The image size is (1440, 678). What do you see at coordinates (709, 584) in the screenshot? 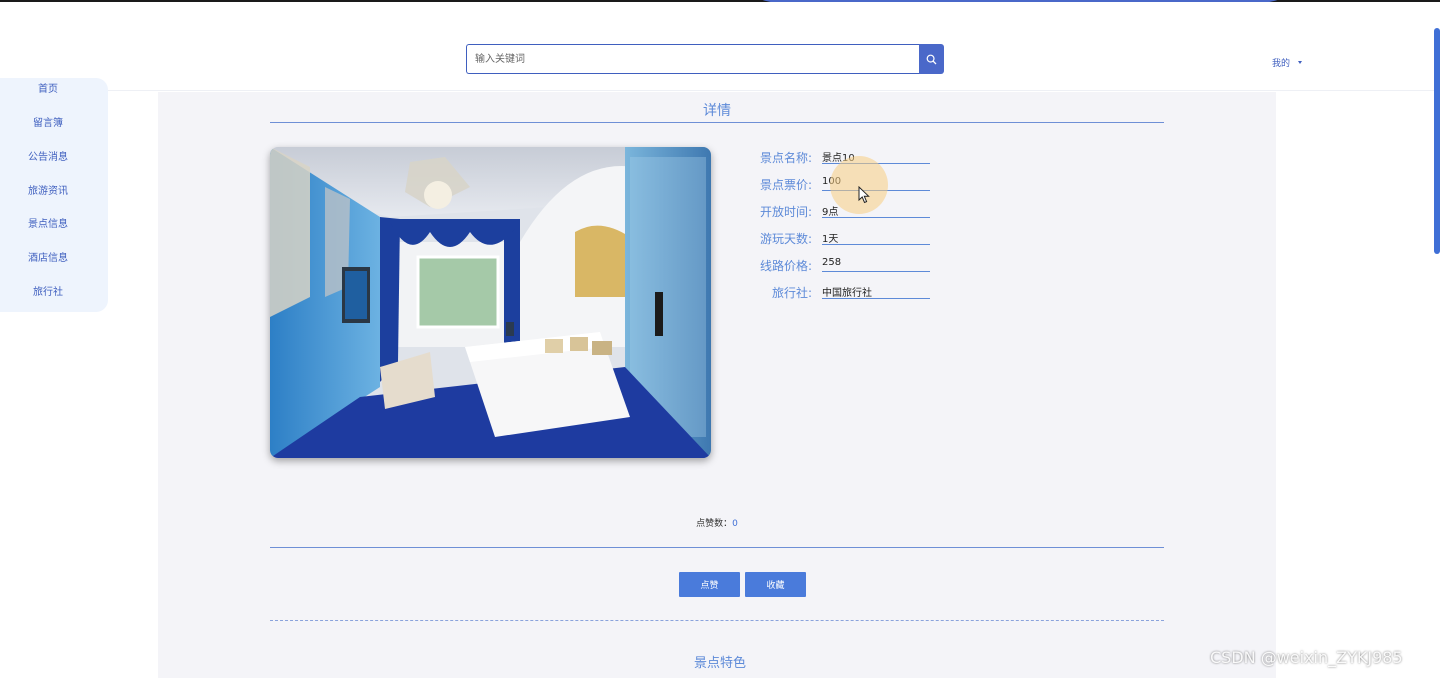
I see `like-button: 点赞` at bounding box center [709, 584].